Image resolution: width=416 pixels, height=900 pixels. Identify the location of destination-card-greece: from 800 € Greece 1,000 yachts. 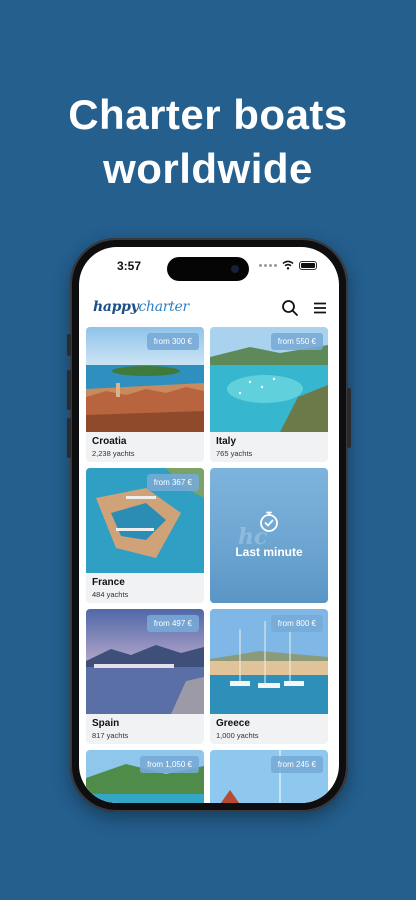
(269, 676).